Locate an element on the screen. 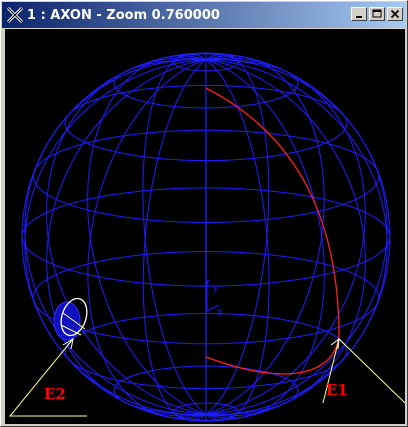  axis-label-y: y is located at coordinates (215, 288).